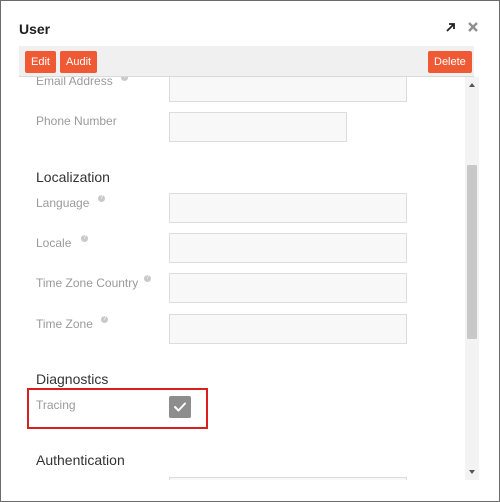 This screenshot has width=500, height=502. I want to click on phone-field, so click(258, 127).